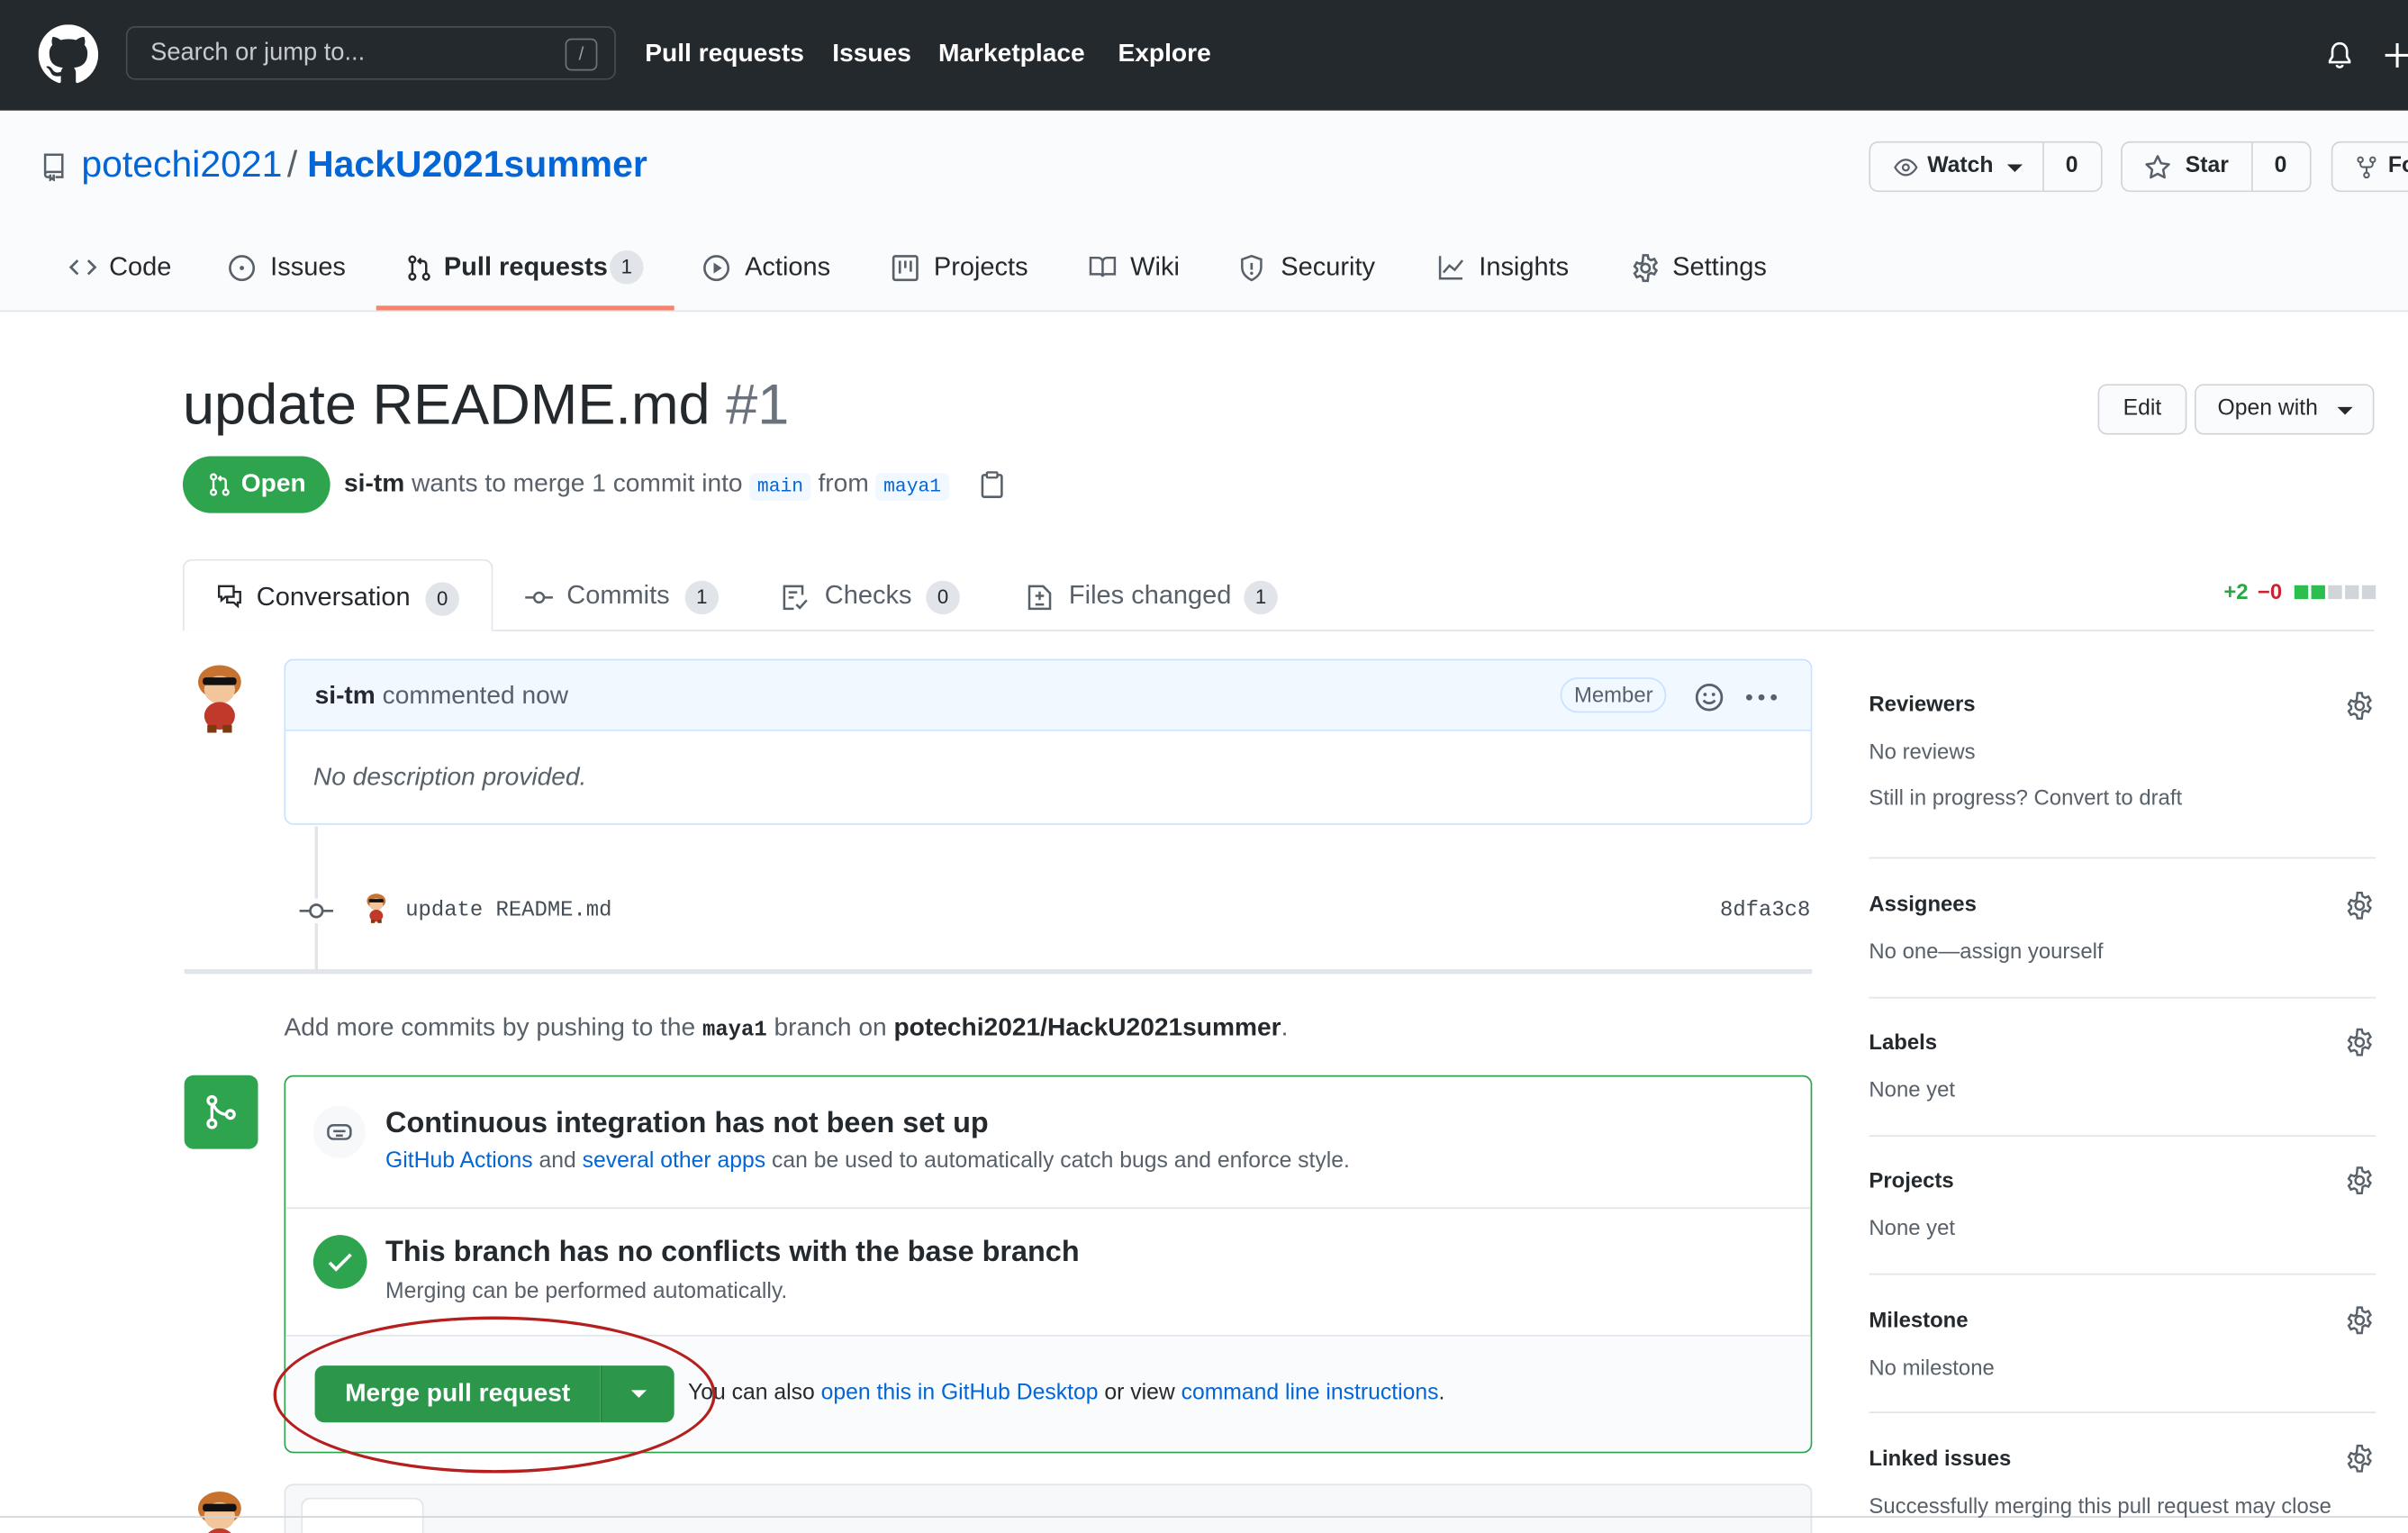  Describe the element at coordinates (1328, 266) in the screenshot. I see `tab-security-label: Security` at that location.